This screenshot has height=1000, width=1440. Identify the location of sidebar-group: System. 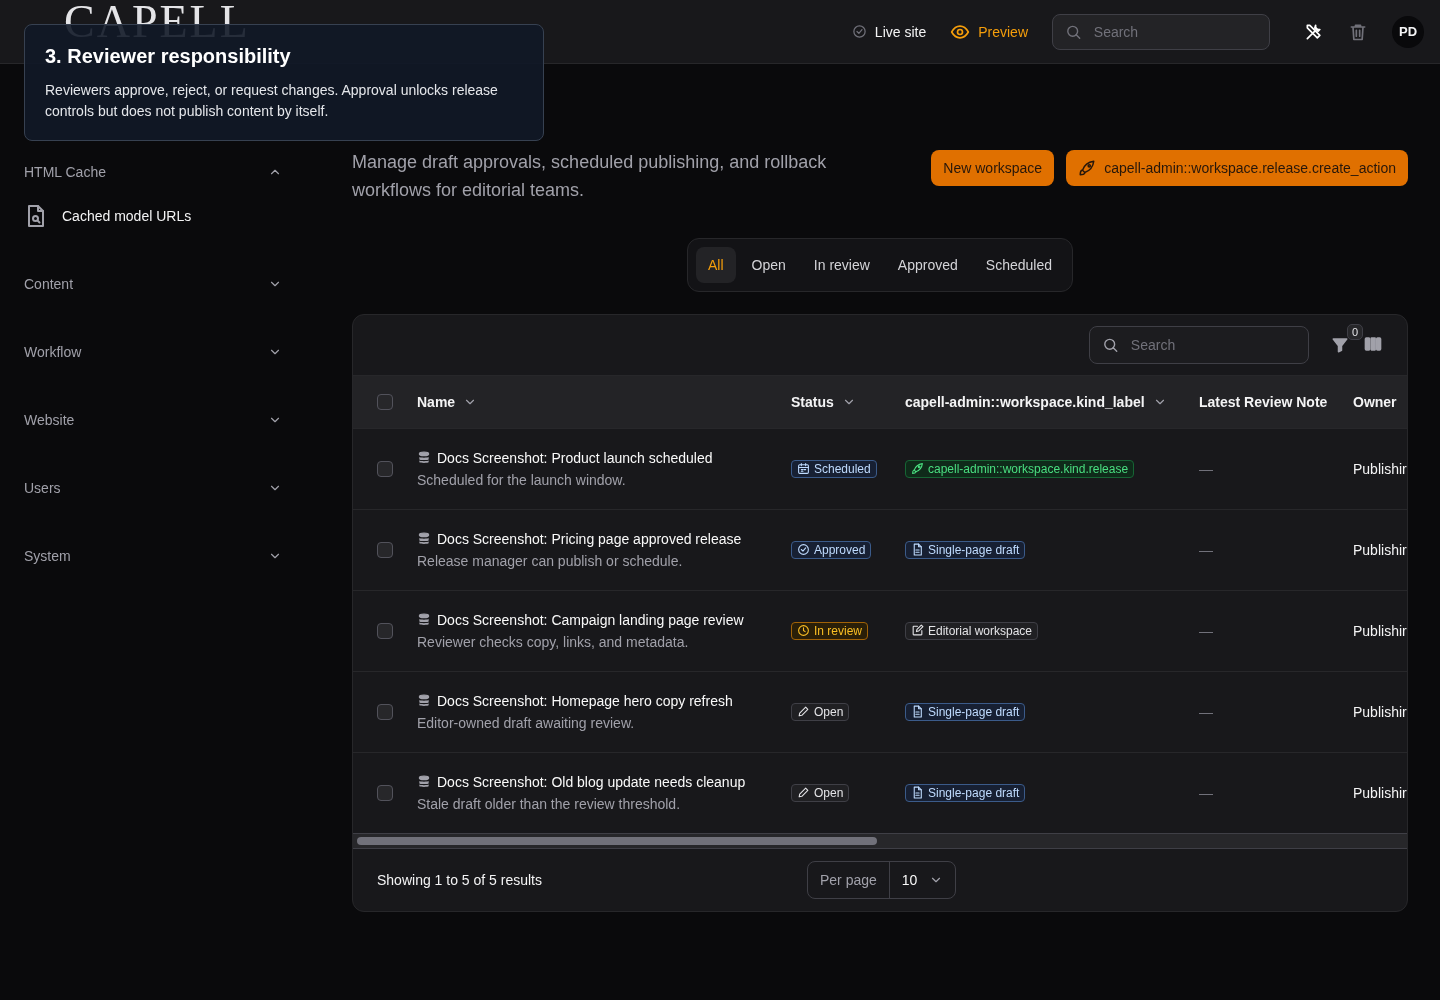
(153, 556).